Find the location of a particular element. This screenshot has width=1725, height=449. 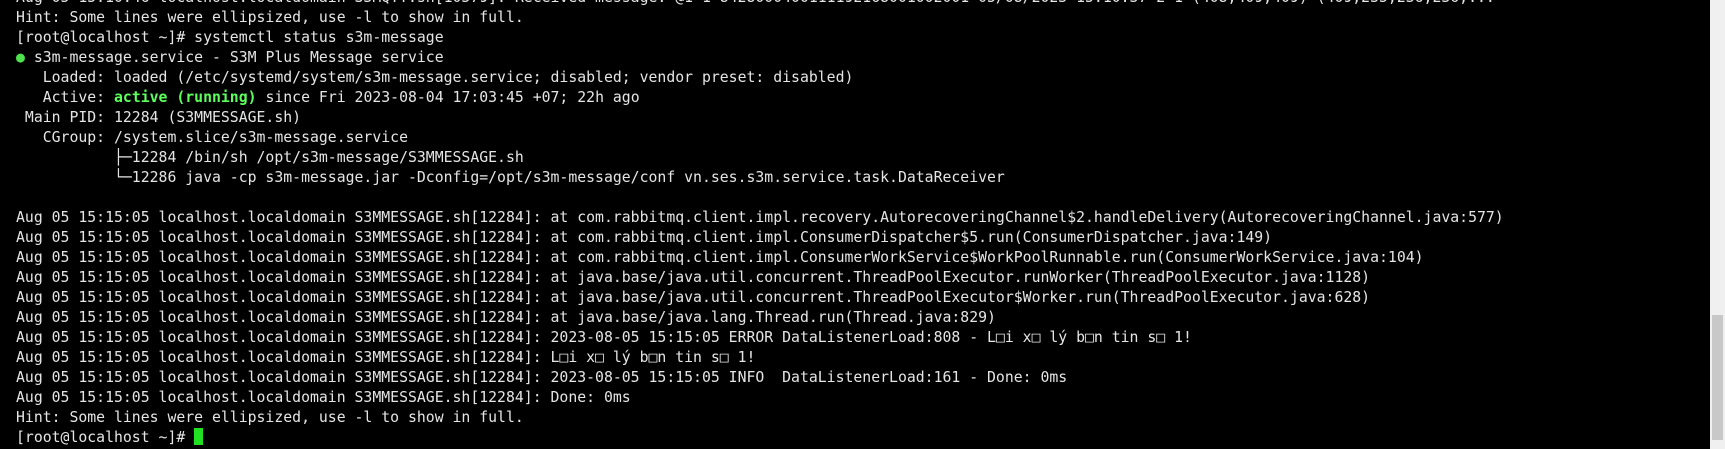

scrollbar-thumb is located at coordinates (1717, 377).